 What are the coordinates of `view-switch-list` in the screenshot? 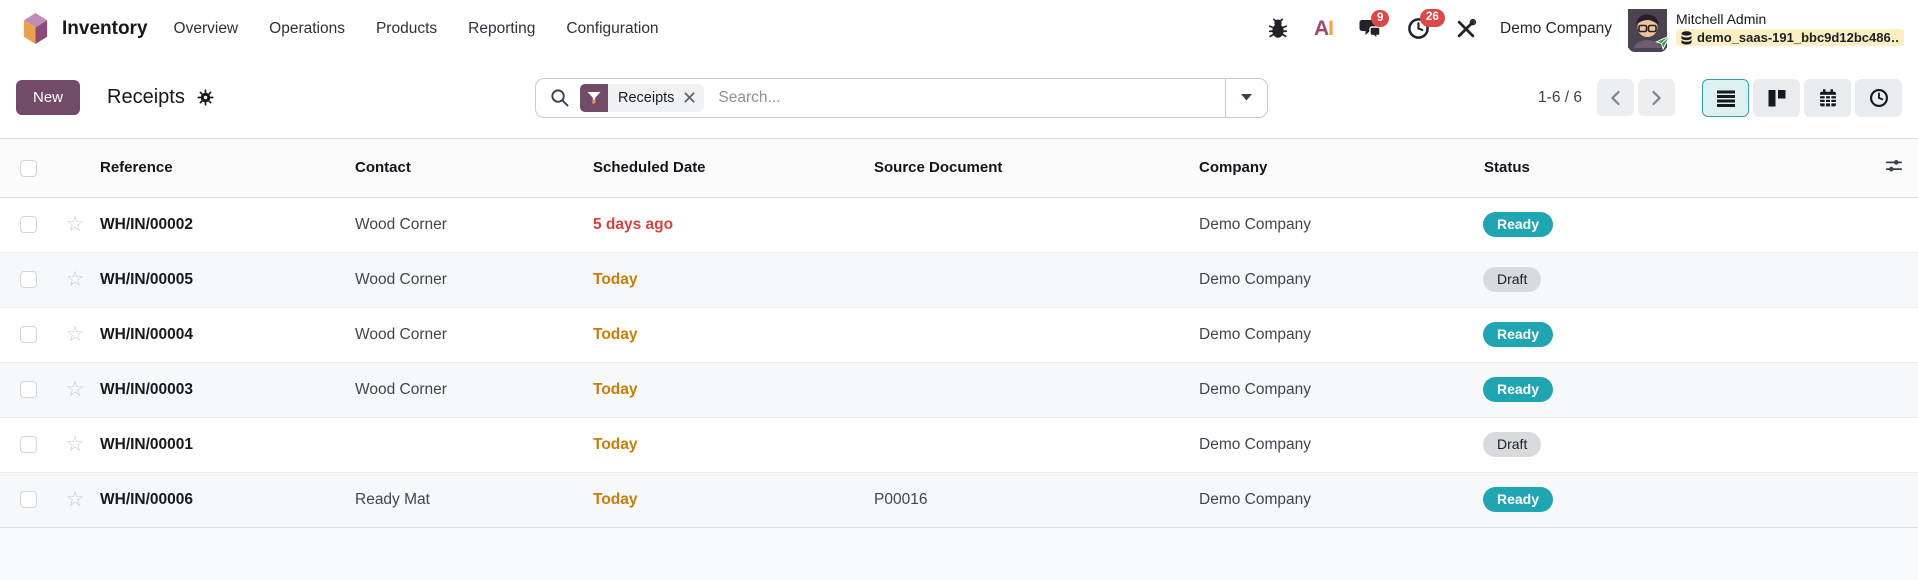 It's located at (1725, 97).